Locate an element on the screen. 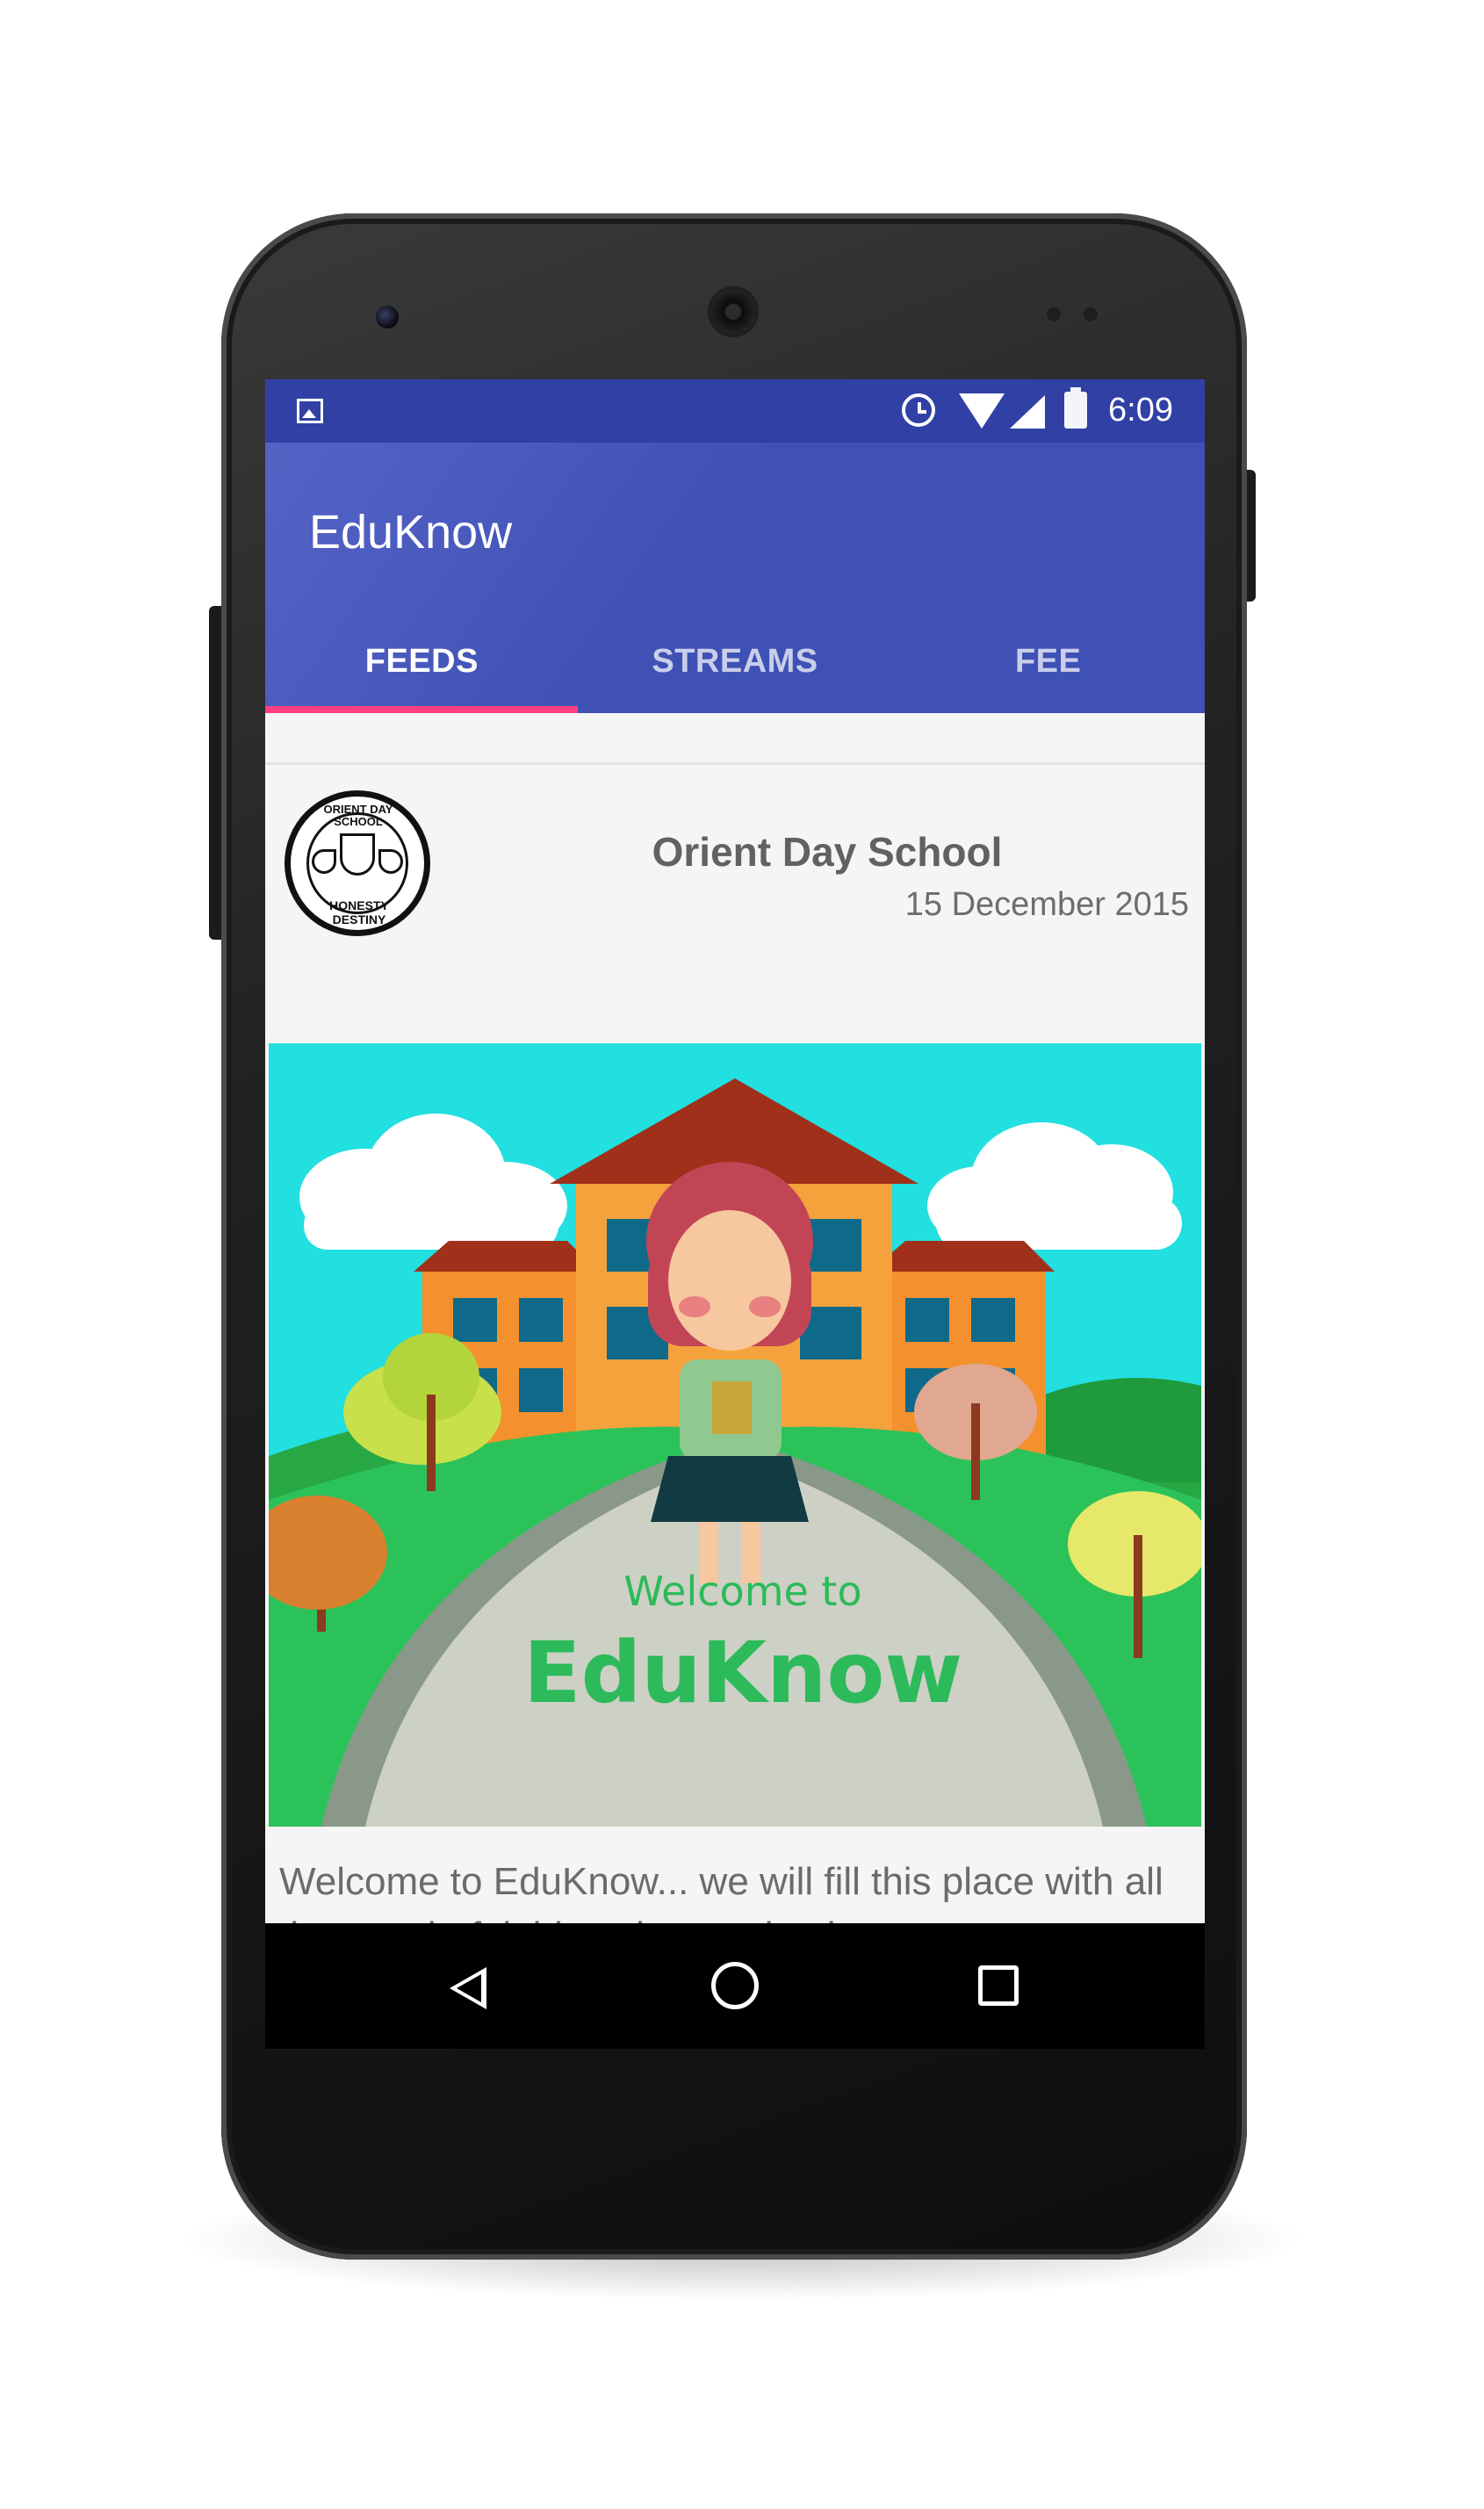 The width and height of the screenshot is (1484, 2509). logo-wing-right is located at coordinates (390, 861).